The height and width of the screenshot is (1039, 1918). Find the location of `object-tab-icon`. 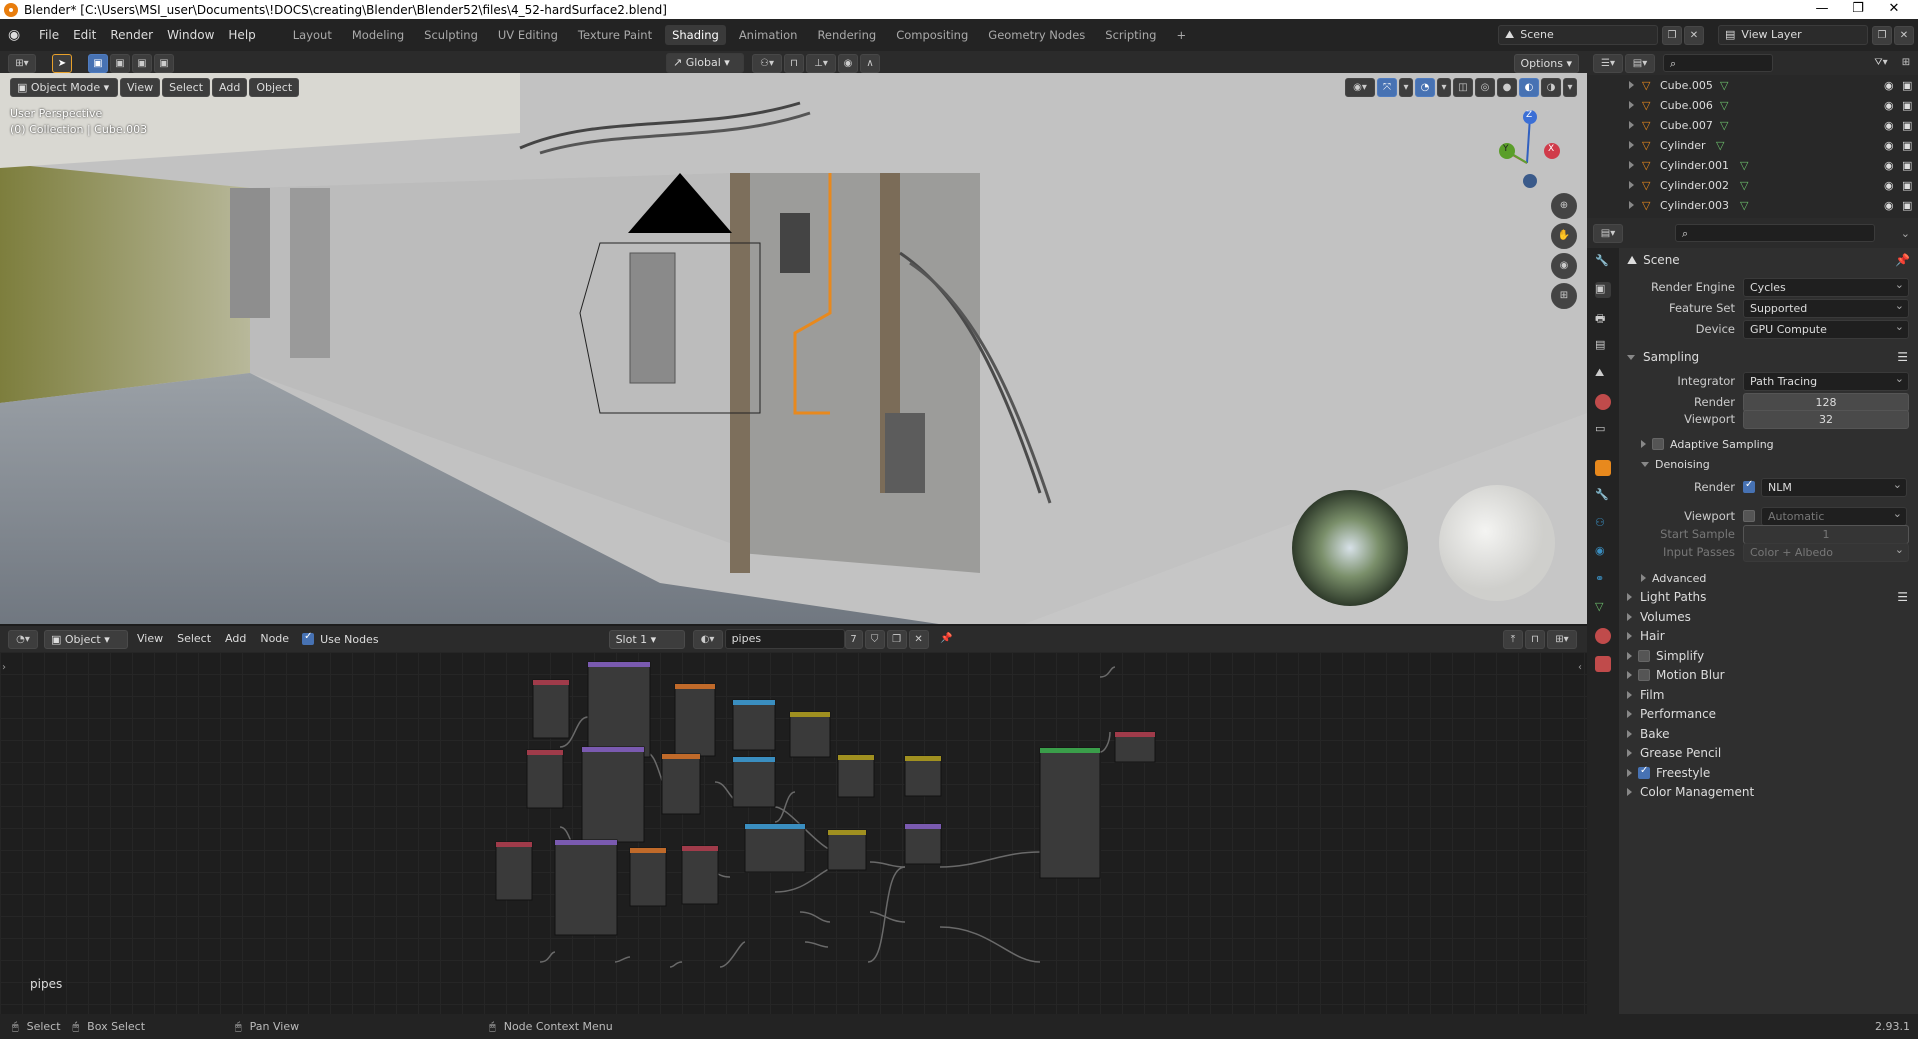

object-tab-icon is located at coordinates (1603, 468).